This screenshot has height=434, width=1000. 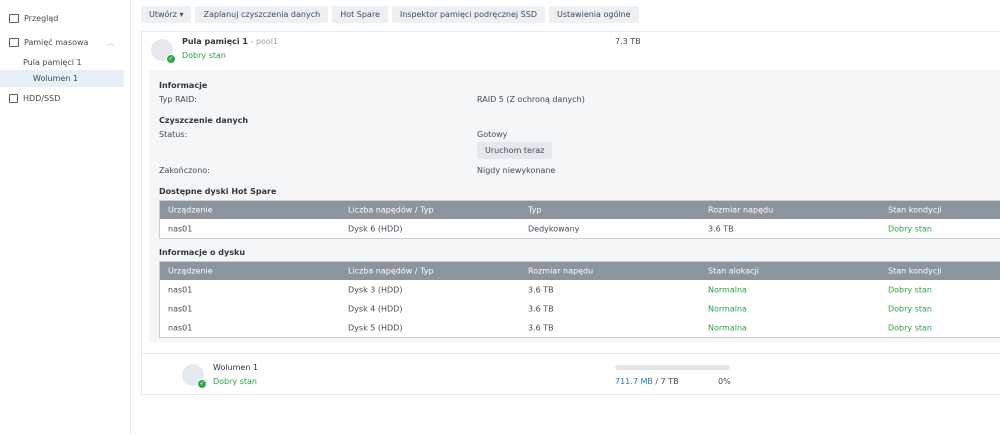 I want to click on pool-status: Dobry stan, so click(x=204, y=55).